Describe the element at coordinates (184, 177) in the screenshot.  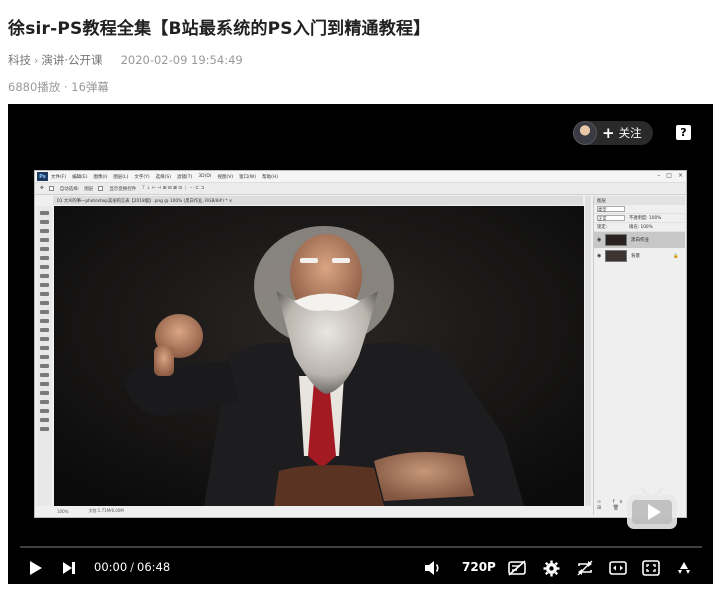
I see `ps-menu-item: 滤镜(T)` at that location.